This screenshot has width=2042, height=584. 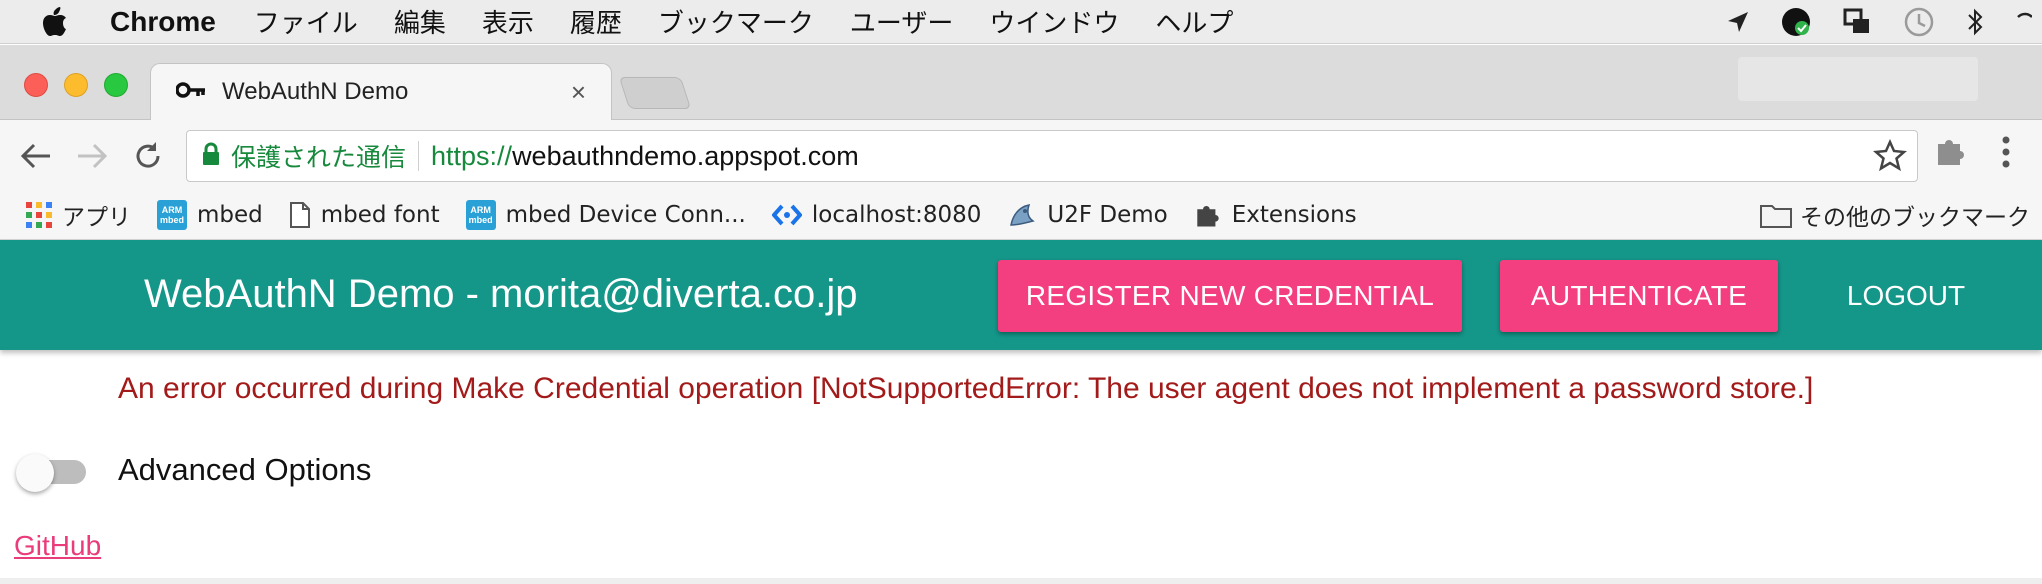 What do you see at coordinates (318, 156) in the screenshot?
I see `secure-connection-label: 保護された通信` at bounding box center [318, 156].